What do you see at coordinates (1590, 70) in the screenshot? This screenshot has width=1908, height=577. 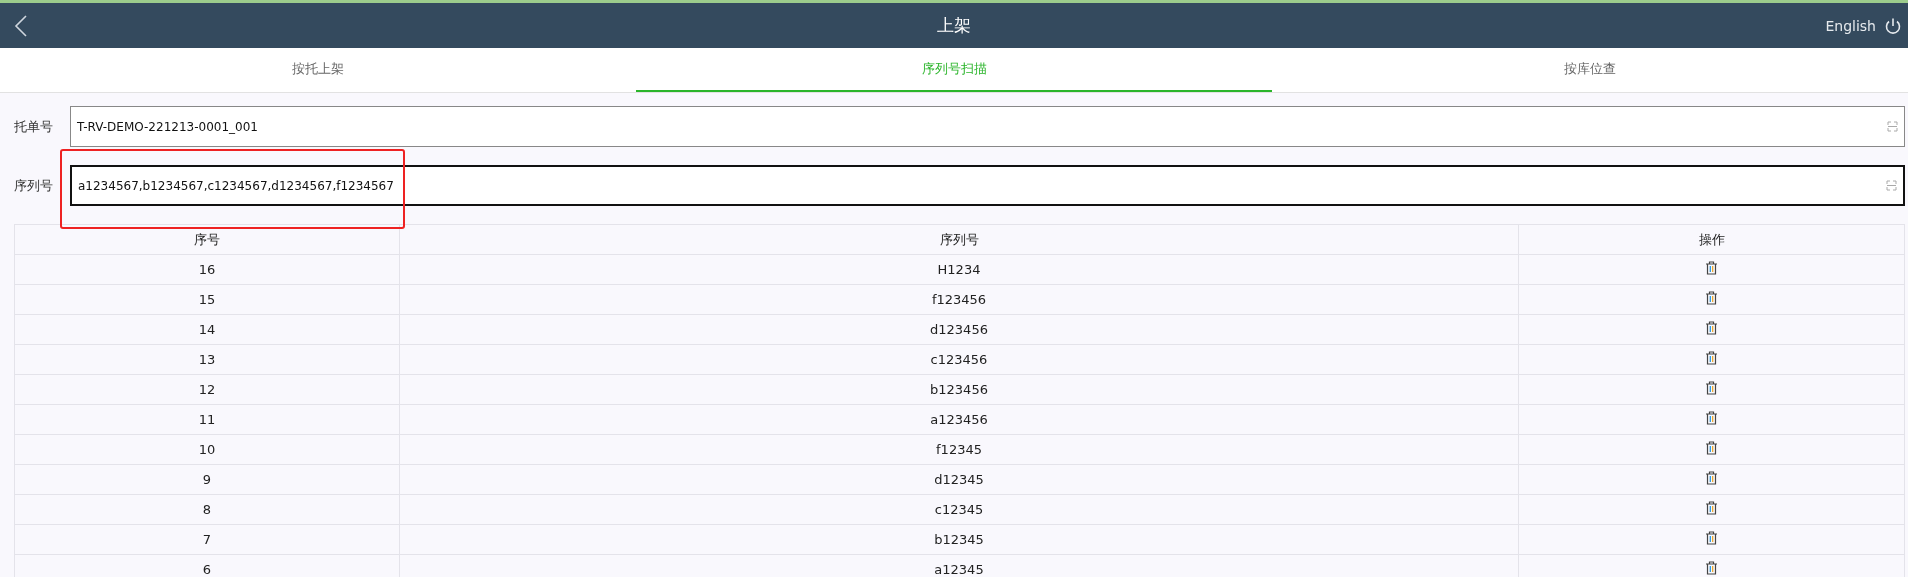 I see `tab: 按库位查` at bounding box center [1590, 70].